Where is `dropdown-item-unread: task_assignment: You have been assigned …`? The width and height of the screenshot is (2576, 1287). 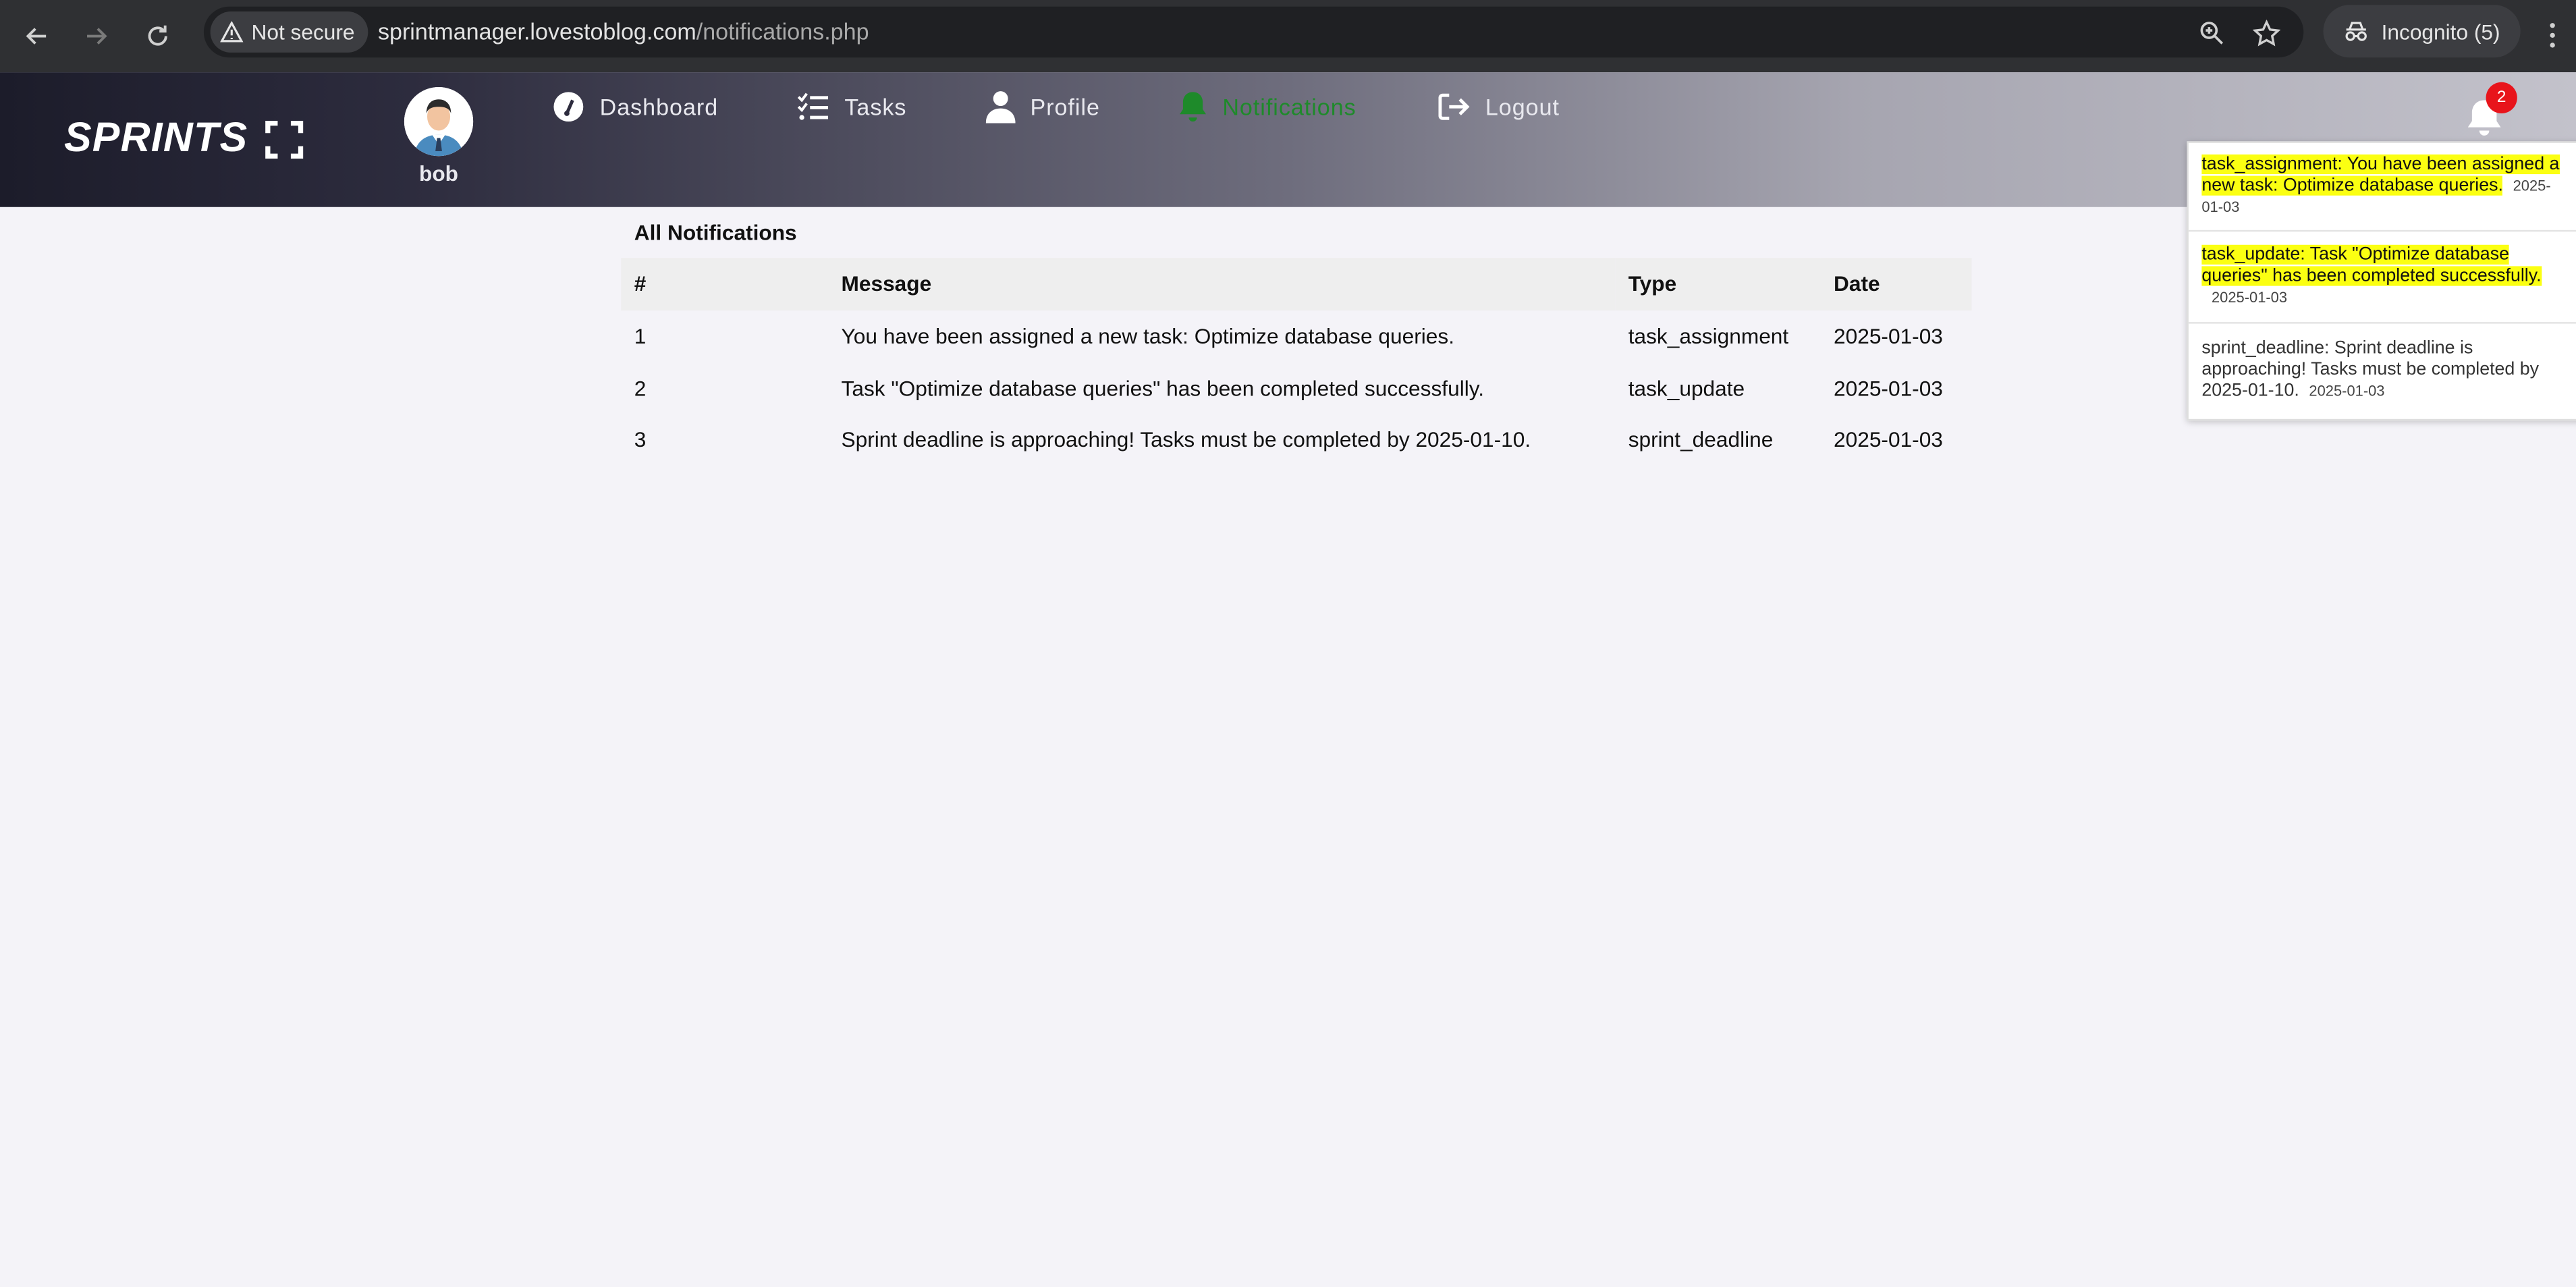 dropdown-item-unread: task_assignment: You have been assigned … is located at coordinates (2382, 186).